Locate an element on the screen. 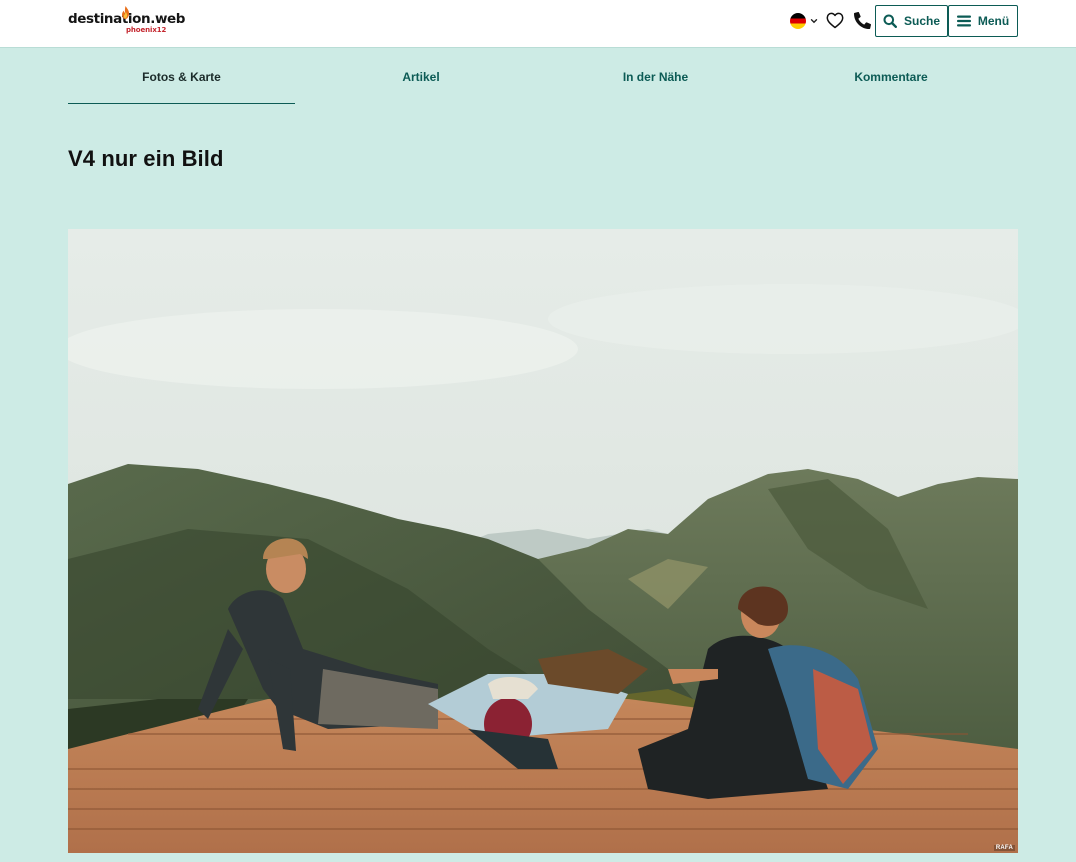 The image size is (1076, 862). site-header: destination.web phoenix12 Suche Menü is located at coordinates (538, 24).